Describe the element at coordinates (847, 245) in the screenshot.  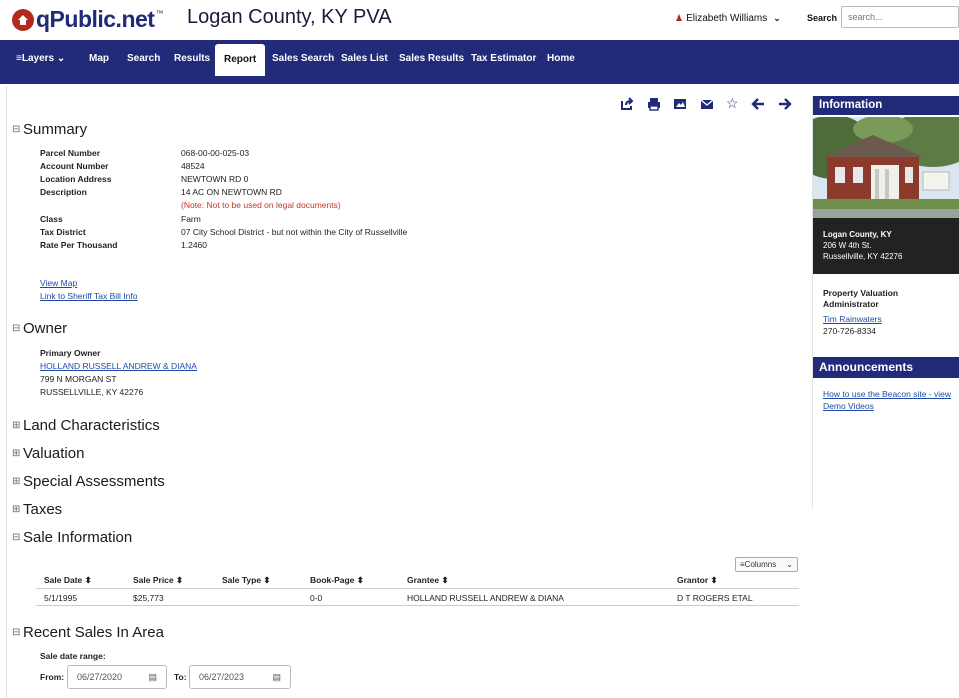
I see `county-street: 206 W 4th St.` at that location.